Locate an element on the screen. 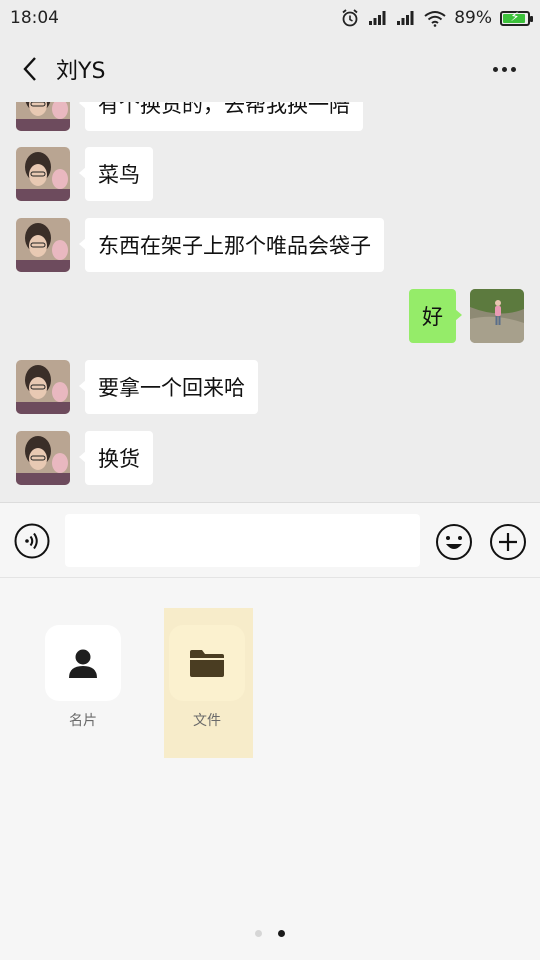  battery-icon: ⚡ is located at coordinates (516, 18).